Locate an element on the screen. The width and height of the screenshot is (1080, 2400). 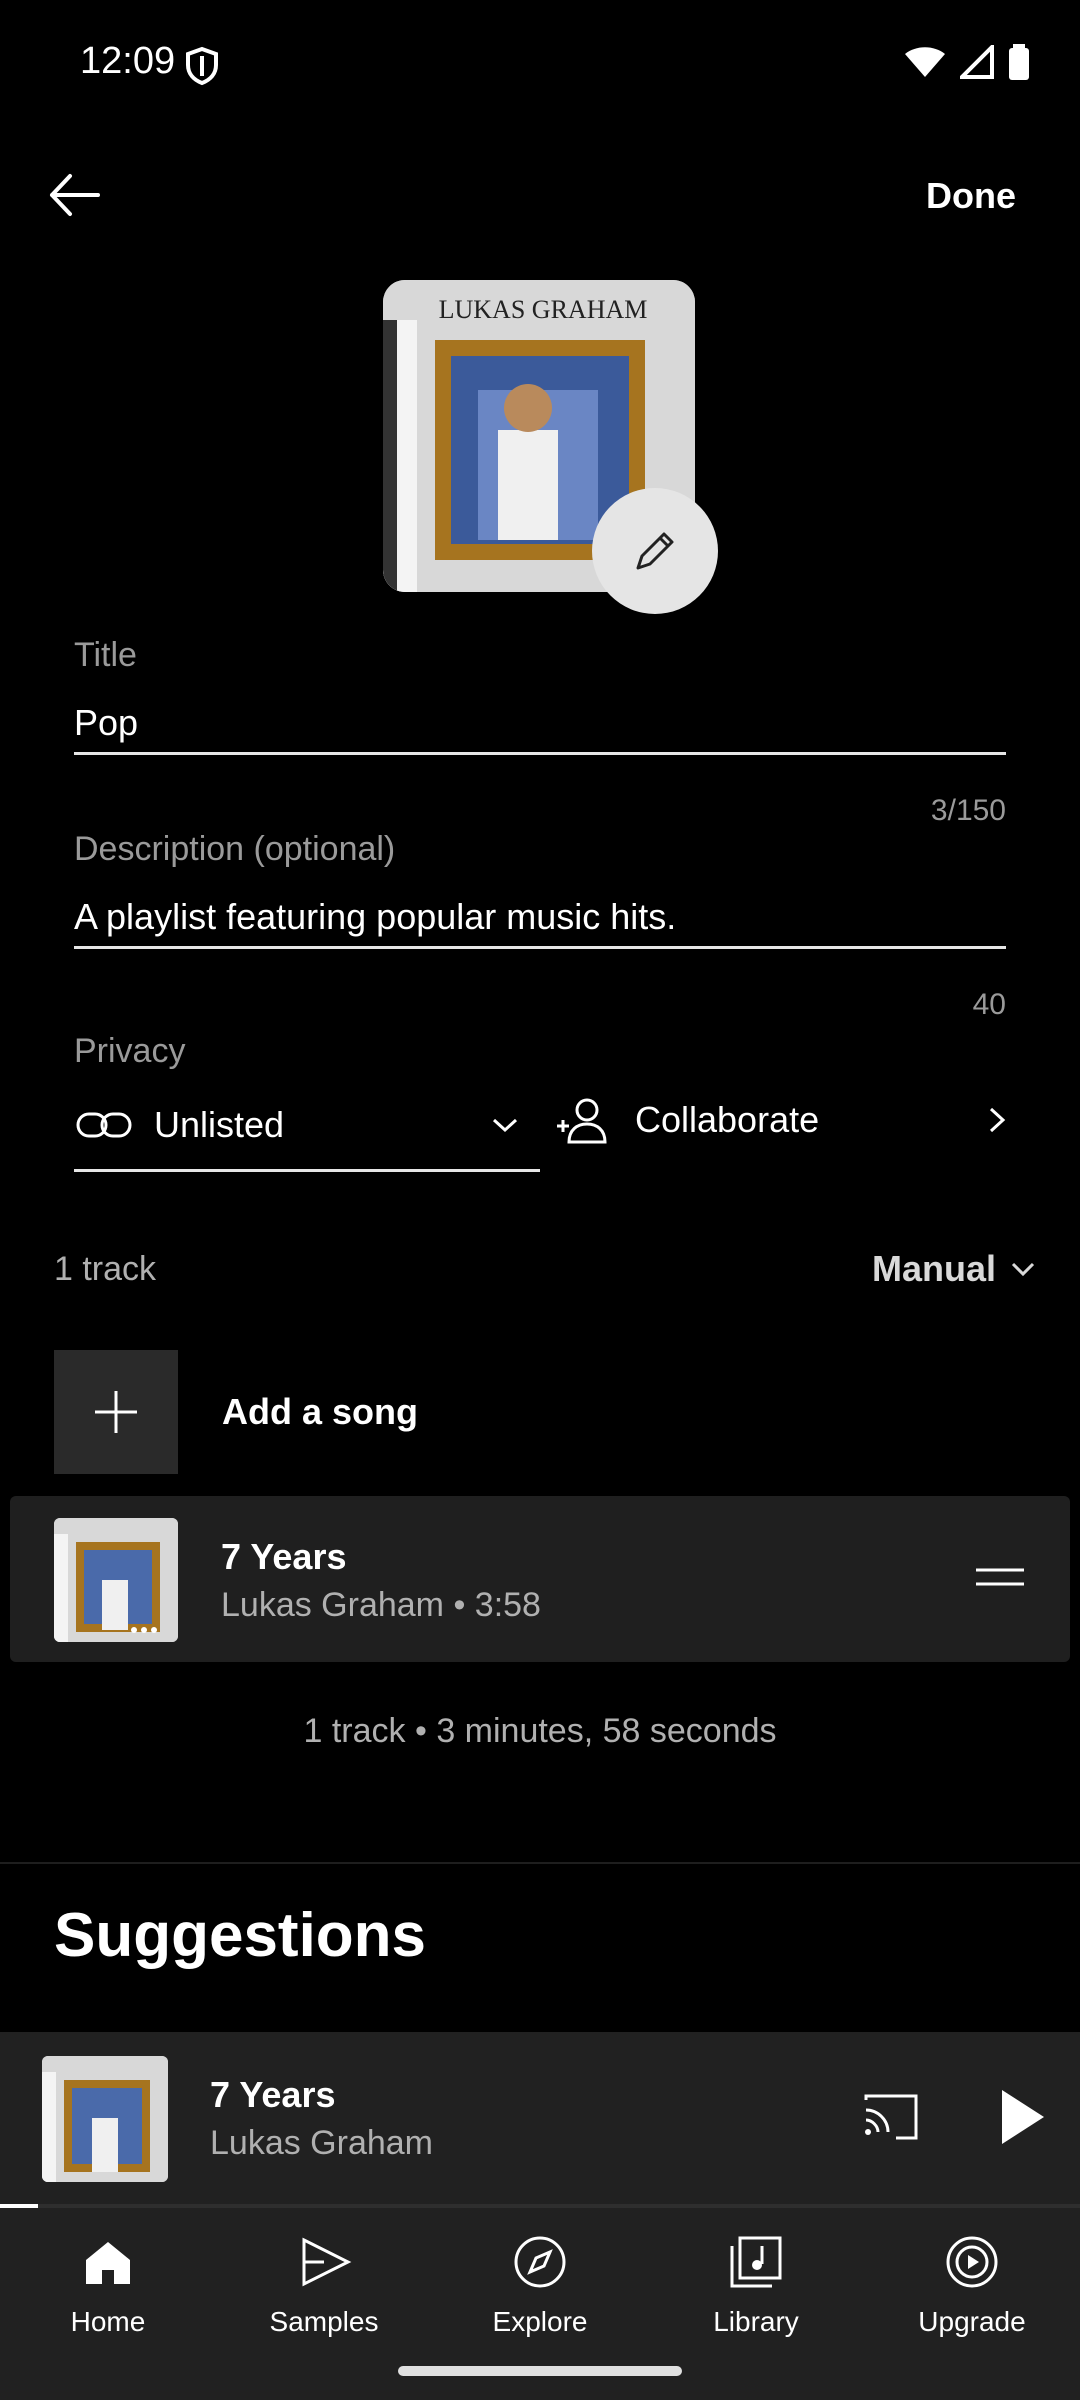
description-counter: 40 is located at coordinates (989, 1004).